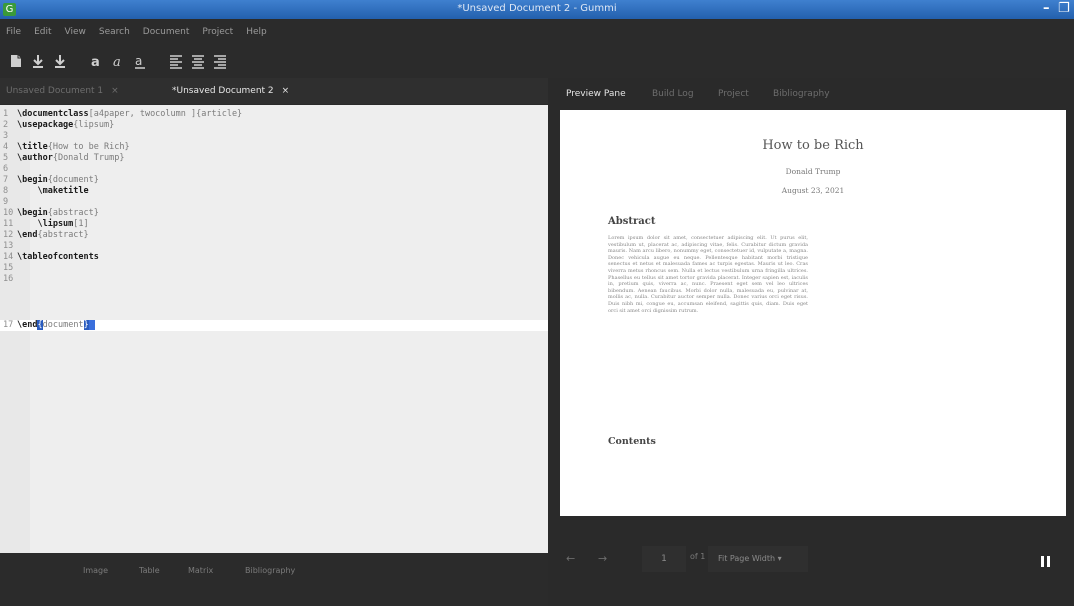 This screenshot has width=1074, height=606. I want to click on minimize-icon: –, so click(1046, 8).